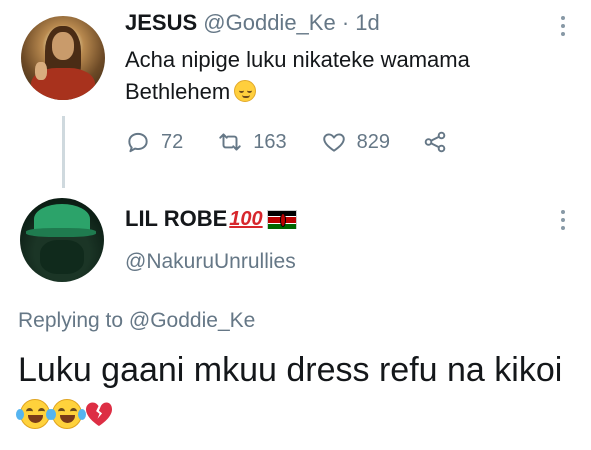  Describe the element at coordinates (564, 26) in the screenshot. I see `more-options-icon` at that location.